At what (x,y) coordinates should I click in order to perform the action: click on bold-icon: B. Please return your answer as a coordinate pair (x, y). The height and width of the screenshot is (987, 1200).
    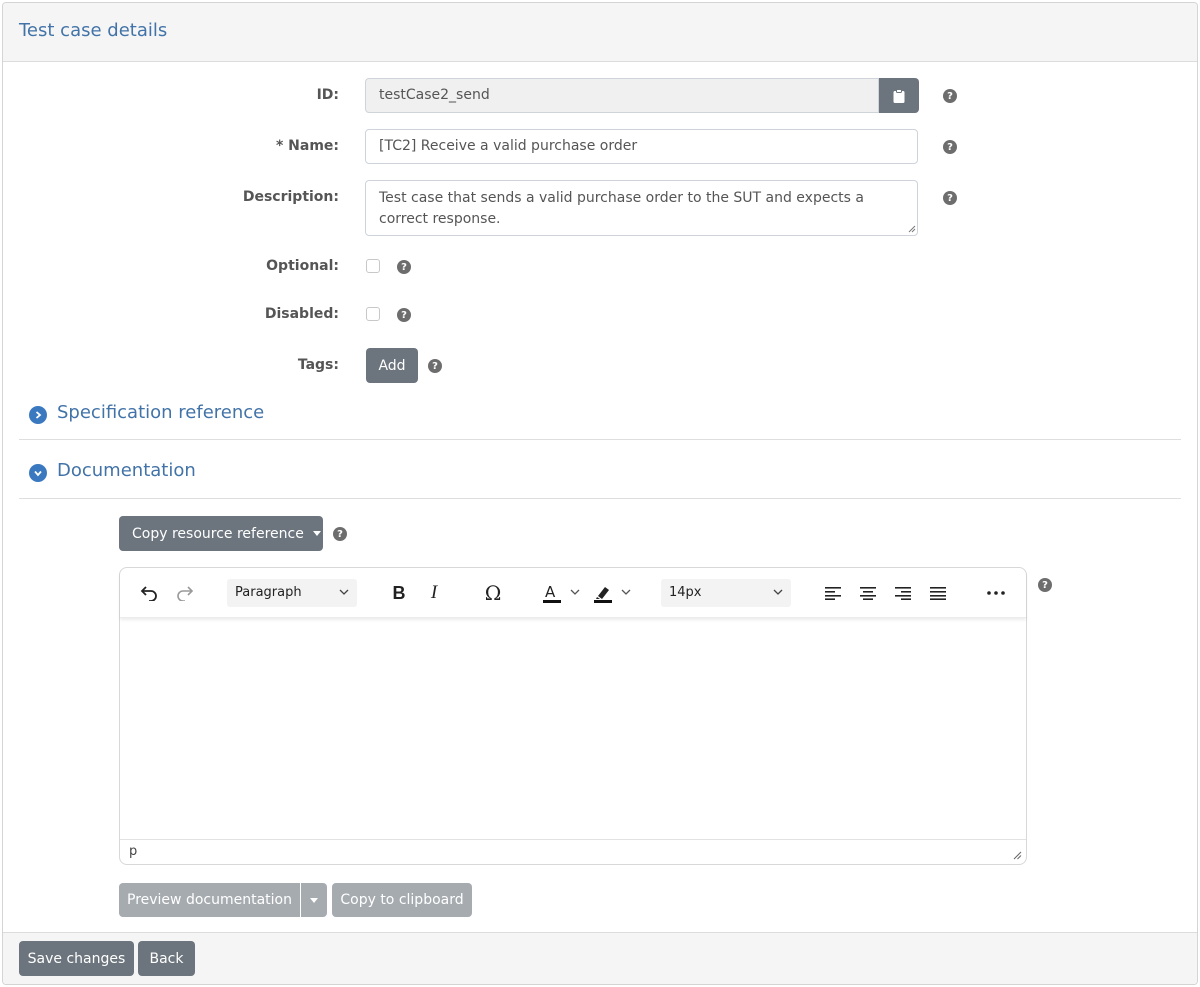
    Looking at the image, I should click on (399, 593).